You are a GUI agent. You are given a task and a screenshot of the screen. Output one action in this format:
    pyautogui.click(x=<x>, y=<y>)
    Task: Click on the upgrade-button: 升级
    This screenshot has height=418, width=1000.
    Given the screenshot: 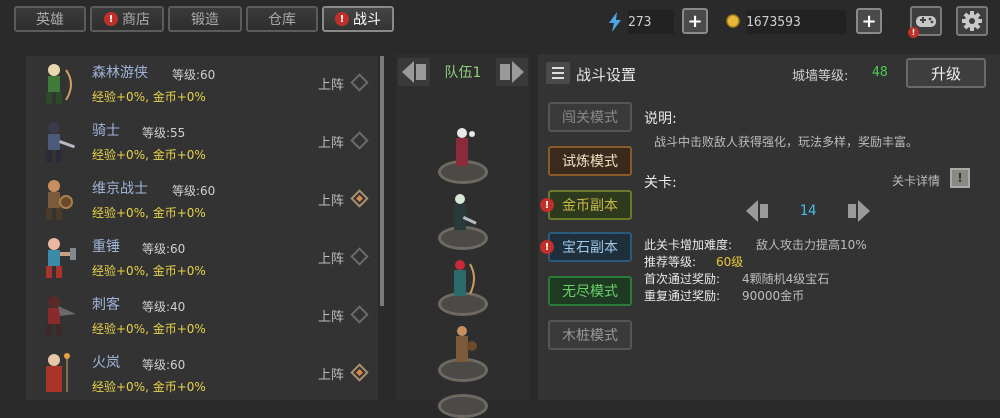 What is the action you would take?
    pyautogui.click(x=946, y=73)
    